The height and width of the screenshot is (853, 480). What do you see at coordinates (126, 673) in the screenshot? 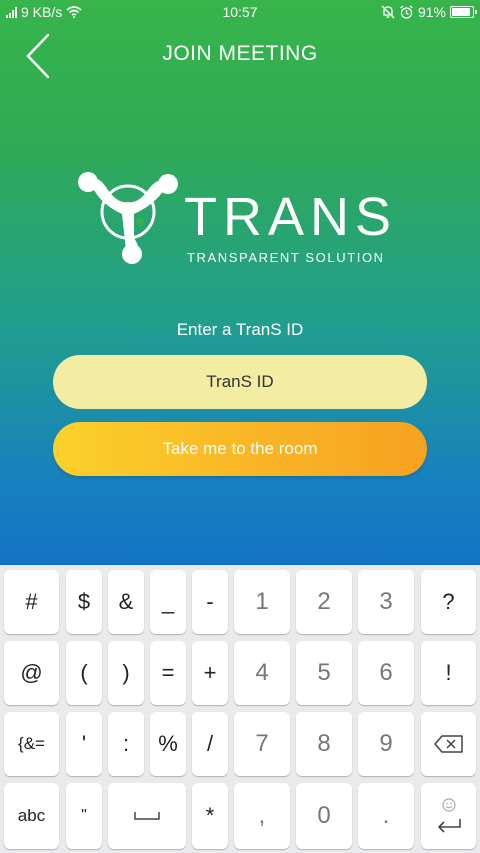
I see `key-close-paren: )` at bounding box center [126, 673].